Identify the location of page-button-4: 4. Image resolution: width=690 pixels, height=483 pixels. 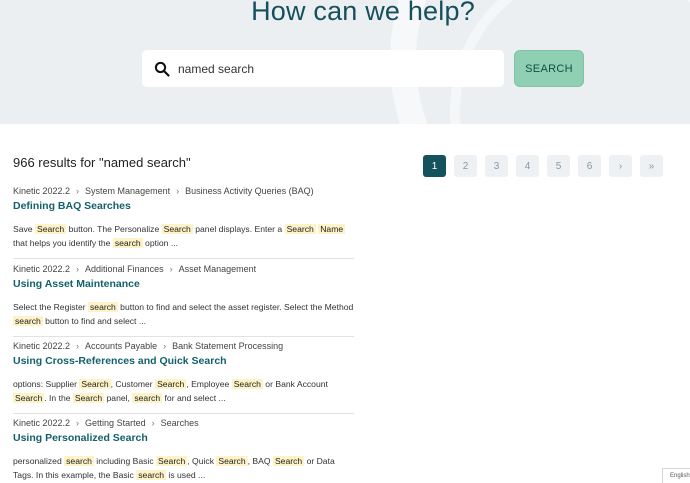
(527, 166).